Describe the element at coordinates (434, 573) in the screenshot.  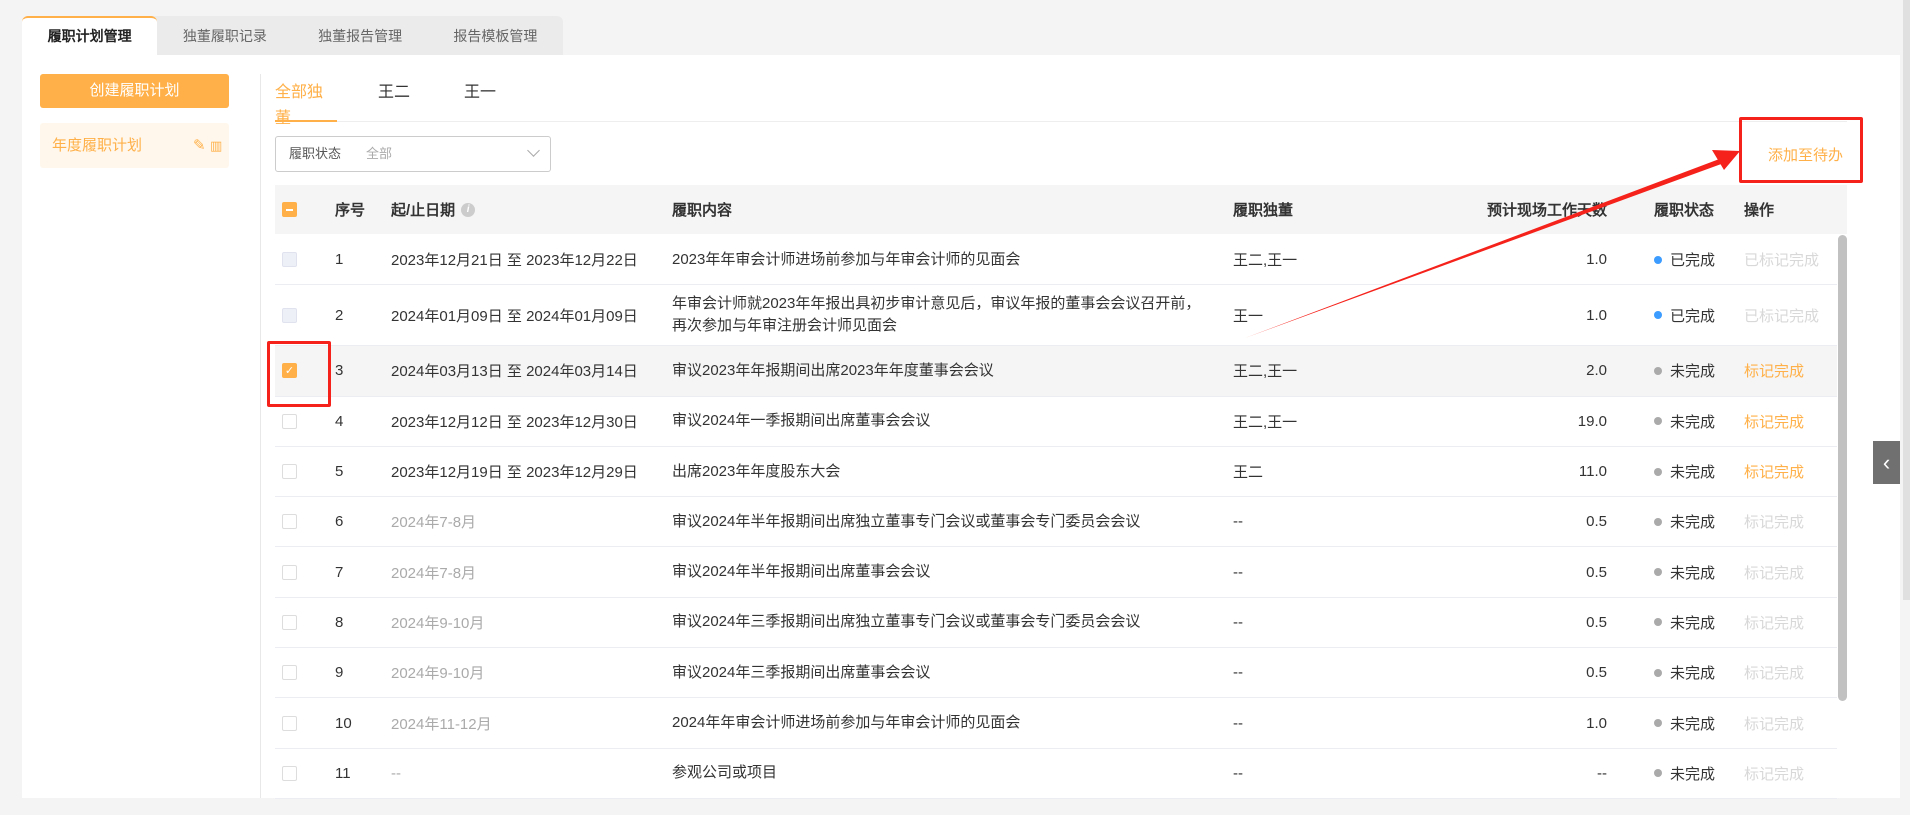
I see `row-date: 2024年7-8月` at that location.